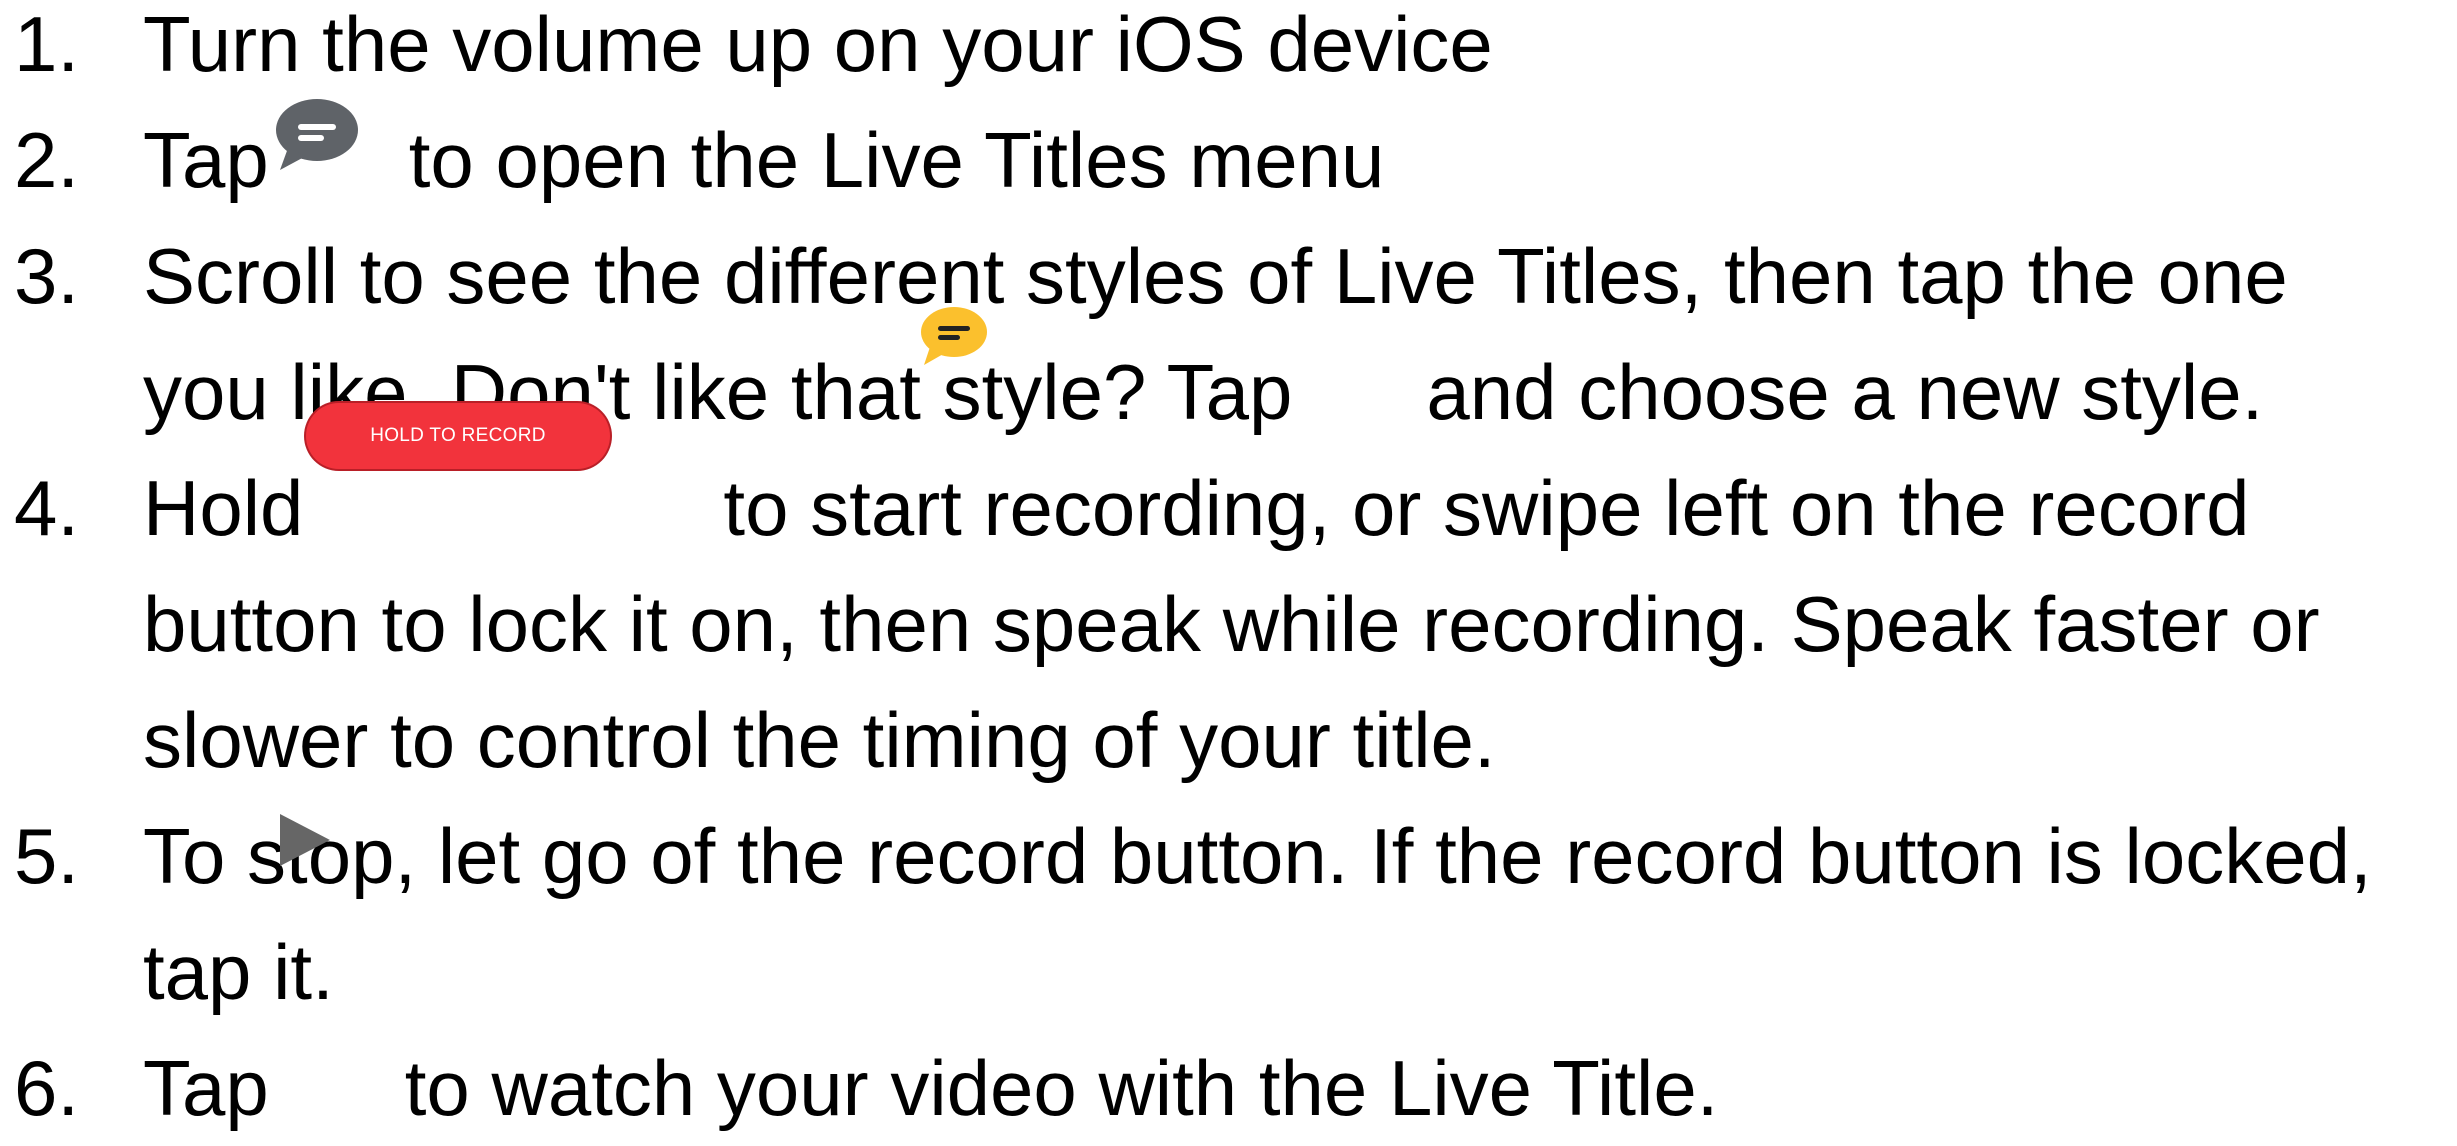 Image resolution: width=2457 pixels, height=1146 pixels. I want to click on step-text-after-icon: to open the Live Titles menu, so click(896, 160).